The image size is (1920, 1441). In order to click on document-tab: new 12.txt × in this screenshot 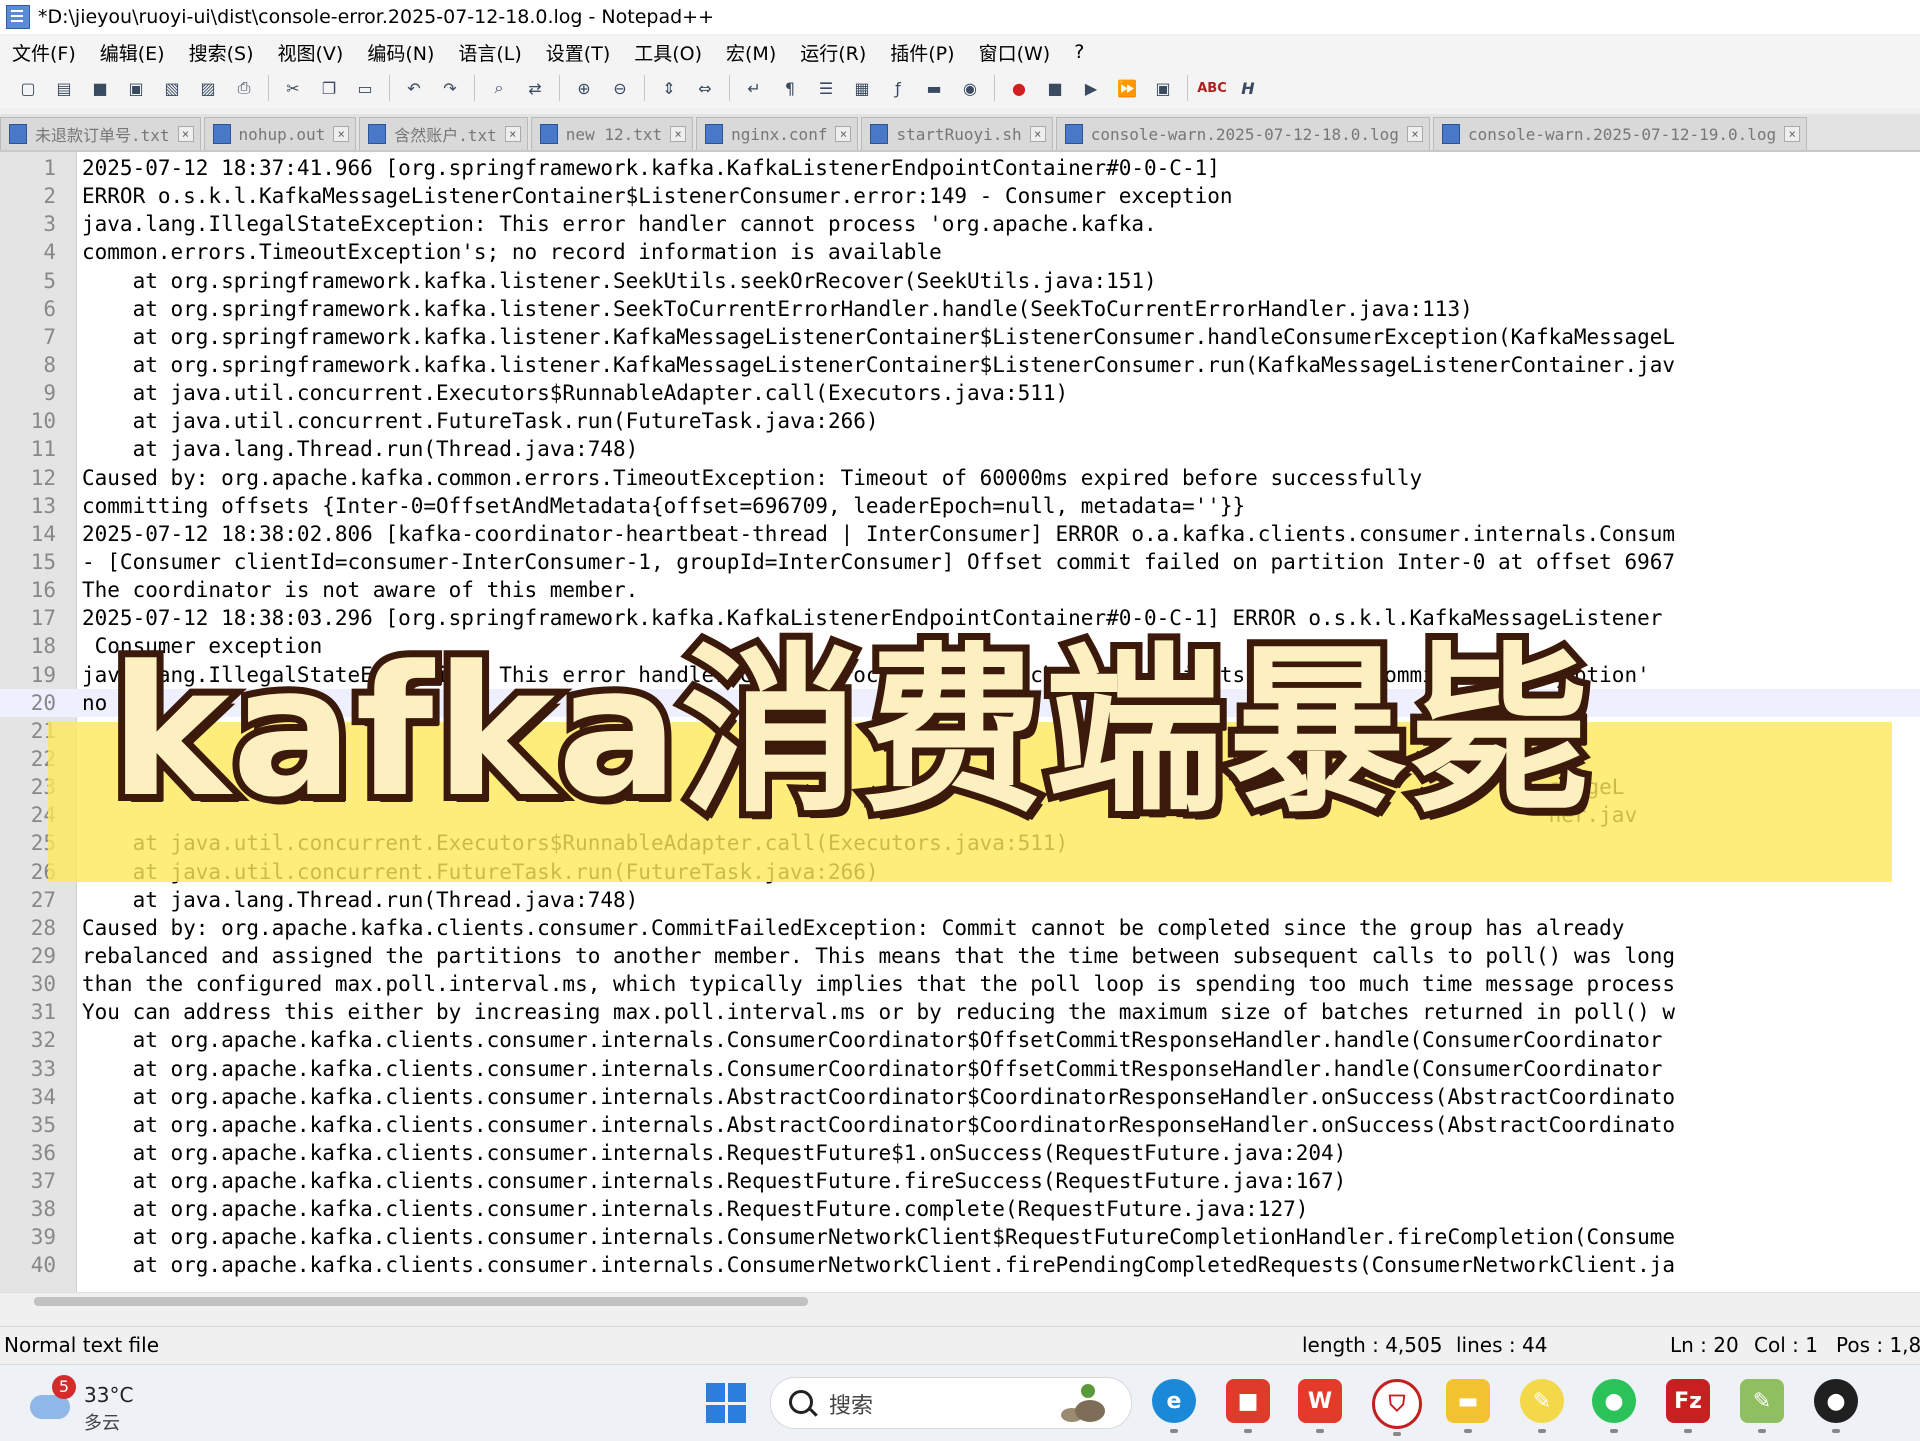, I will do `click(612, 133)`.